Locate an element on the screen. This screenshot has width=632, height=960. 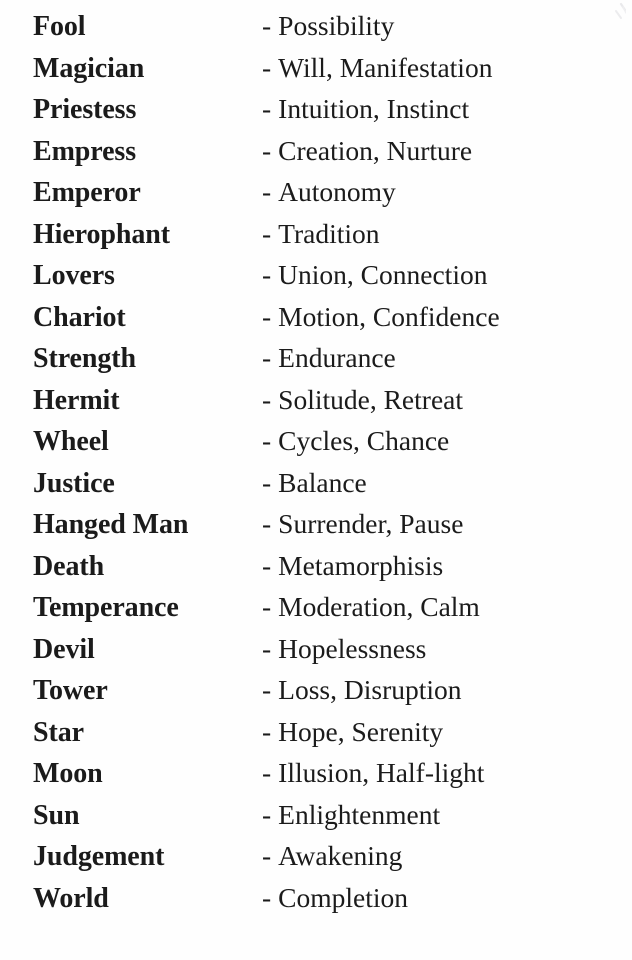
card-name: Justice is located at coordinates (74, 483).